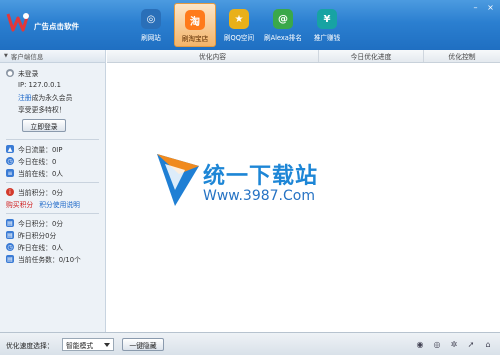 The height and width of the screenshot is (355, 500). Describe the element at coordinates (213, 56) in the screenshot. I see `column-header-content: 优化内容` at that location.